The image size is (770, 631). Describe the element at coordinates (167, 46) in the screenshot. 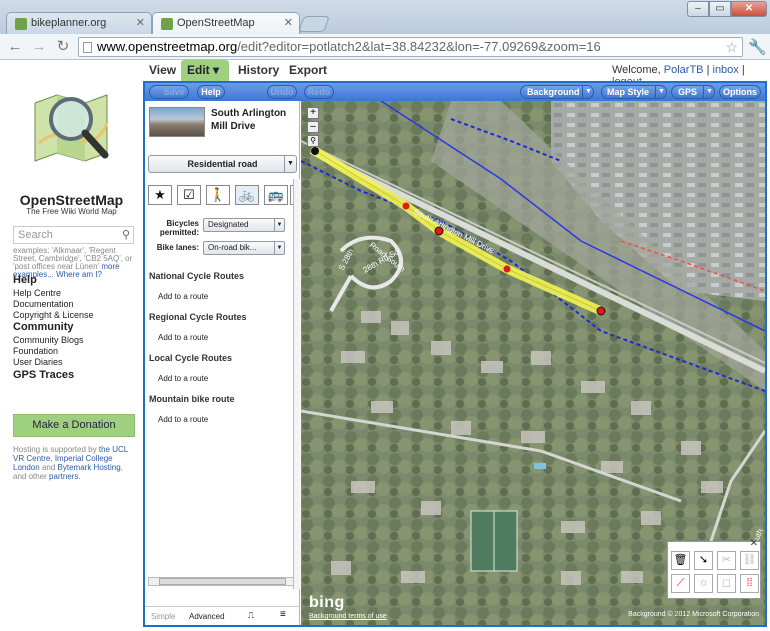

I see `url-host: www.openstreetmap.org` at that location.